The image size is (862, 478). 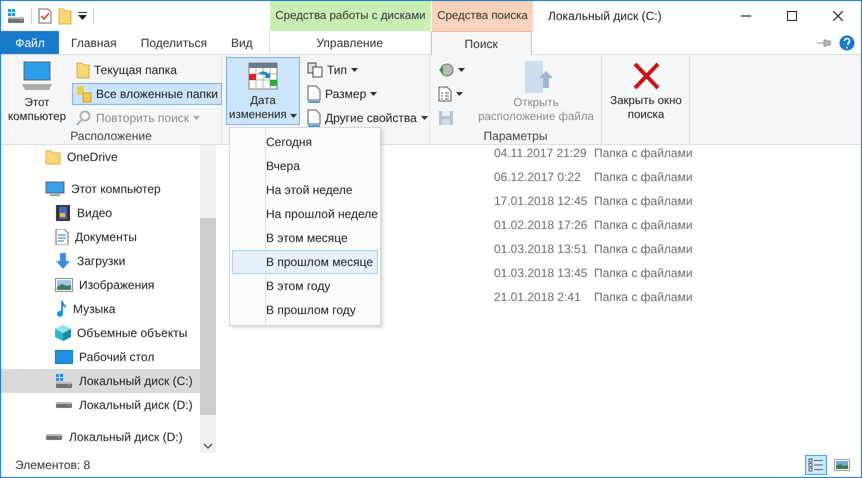 What do you see at coordinates (111, 136) in the screenshot?
I see `group-label: Расположение` at bounding box center [111, 136].